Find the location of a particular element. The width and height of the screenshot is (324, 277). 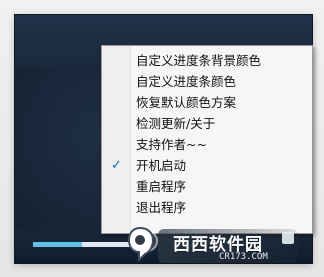

menu-item-restore-default-colors: 恢复默认颜色方案 is located at coordinates (207, 102).